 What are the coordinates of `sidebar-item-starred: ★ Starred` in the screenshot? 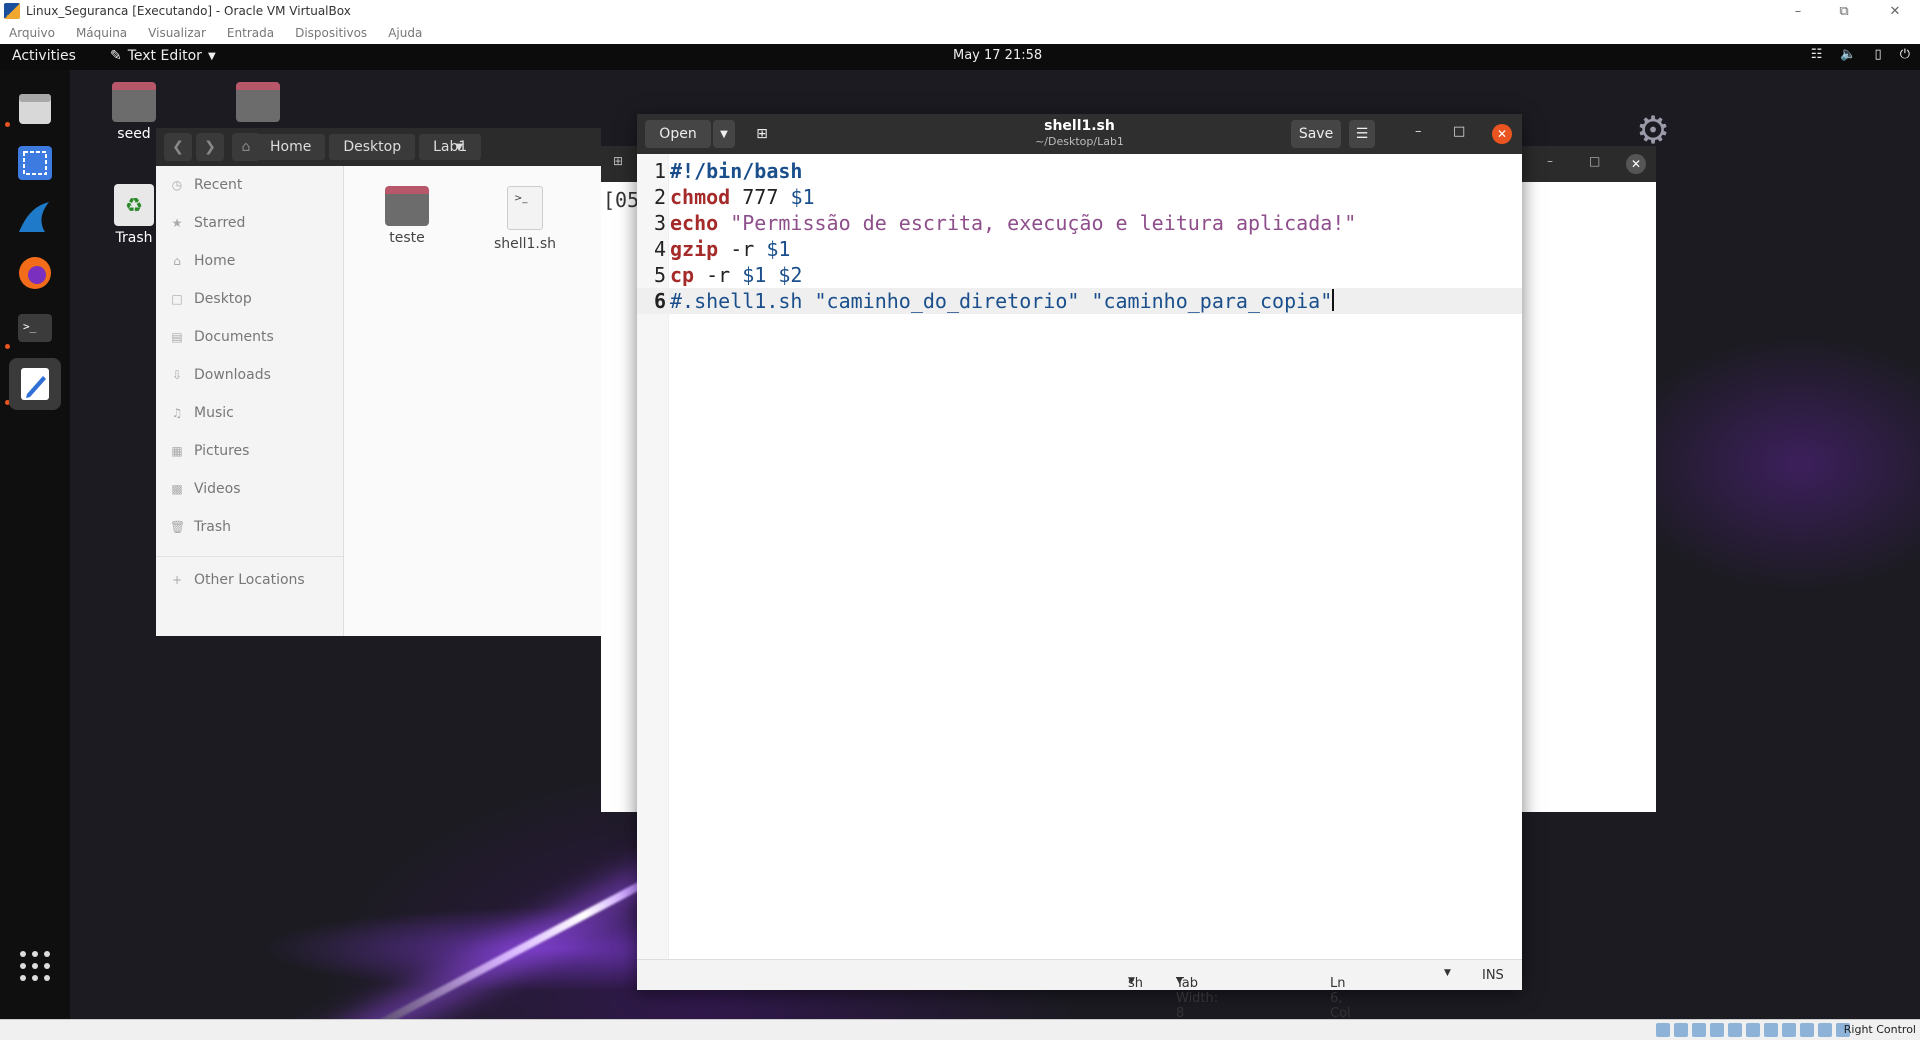 It's located at (249, 223).